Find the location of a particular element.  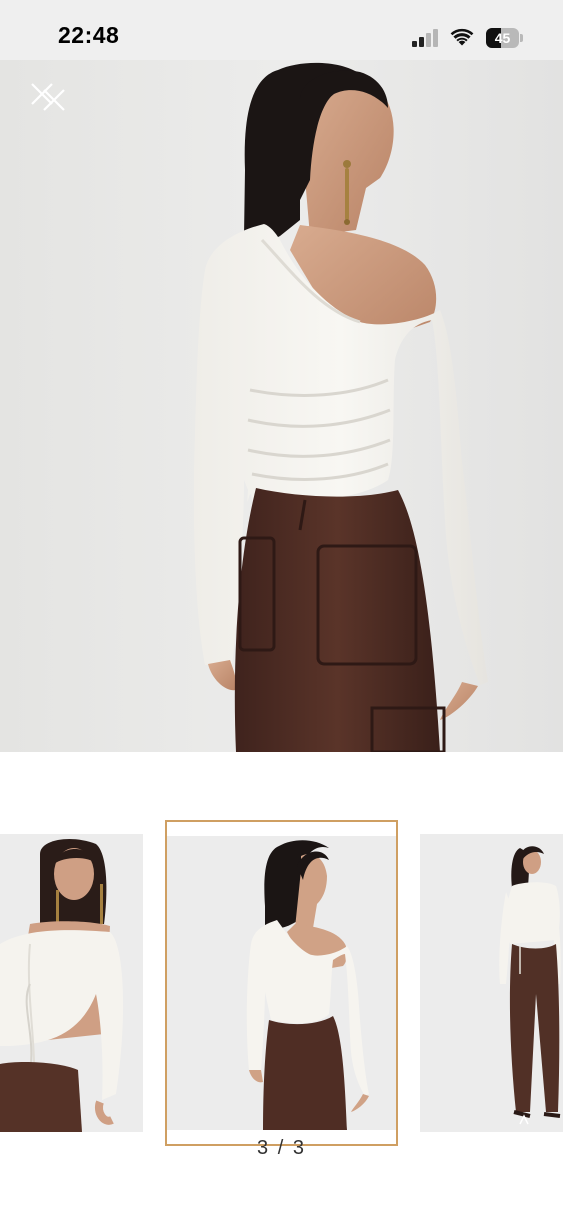

model-full-length-image is located at coordinates (530, 985).